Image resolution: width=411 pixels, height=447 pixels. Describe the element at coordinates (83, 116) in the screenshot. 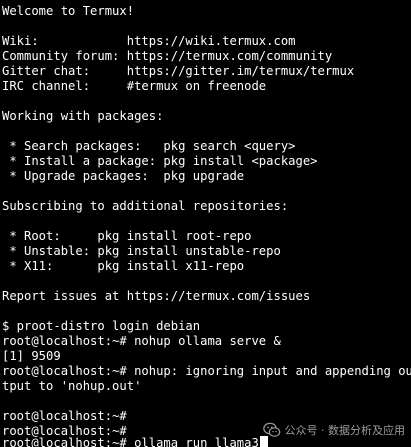

I see `terminal-line: Working with packages:` at that location.